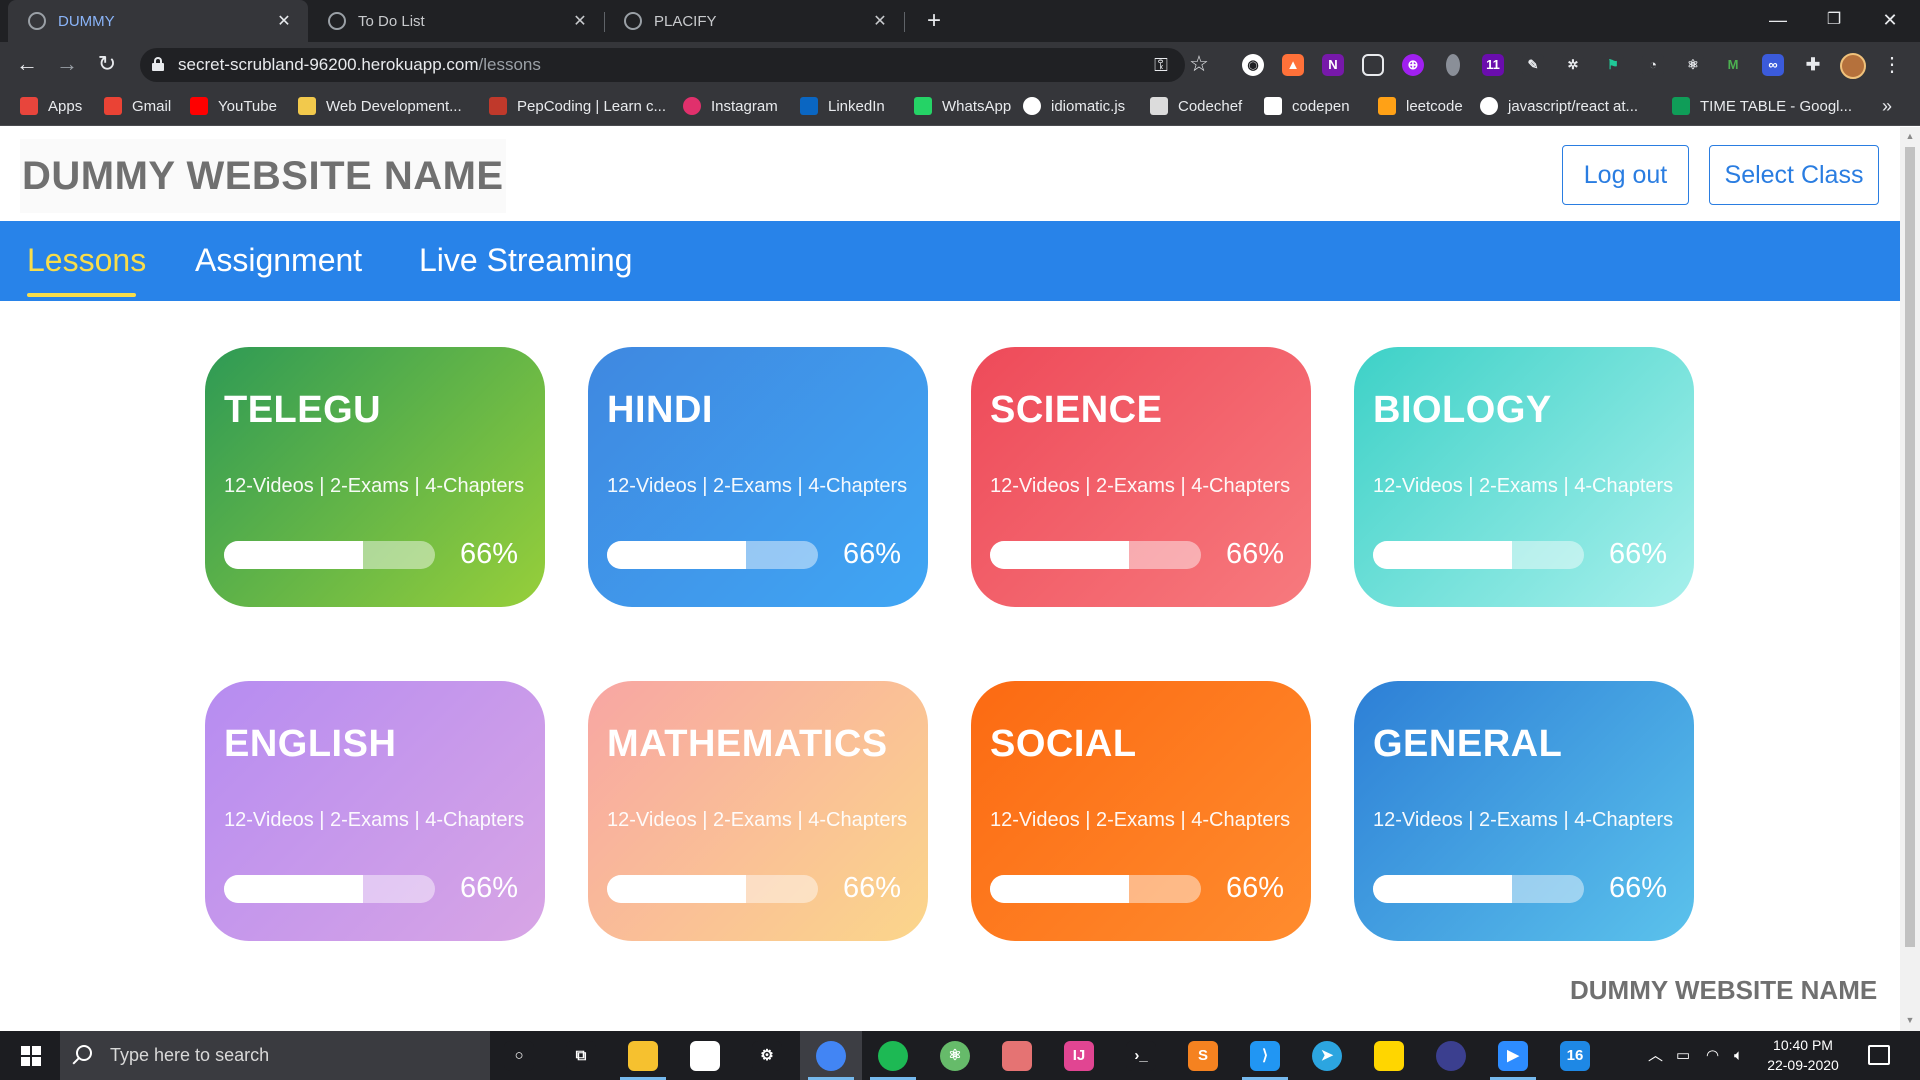 The image size is (1920, 1080). Describe the element at coordinates (1794, 175) in the screenshot. I see `select-class-button: Select Class` at that location.